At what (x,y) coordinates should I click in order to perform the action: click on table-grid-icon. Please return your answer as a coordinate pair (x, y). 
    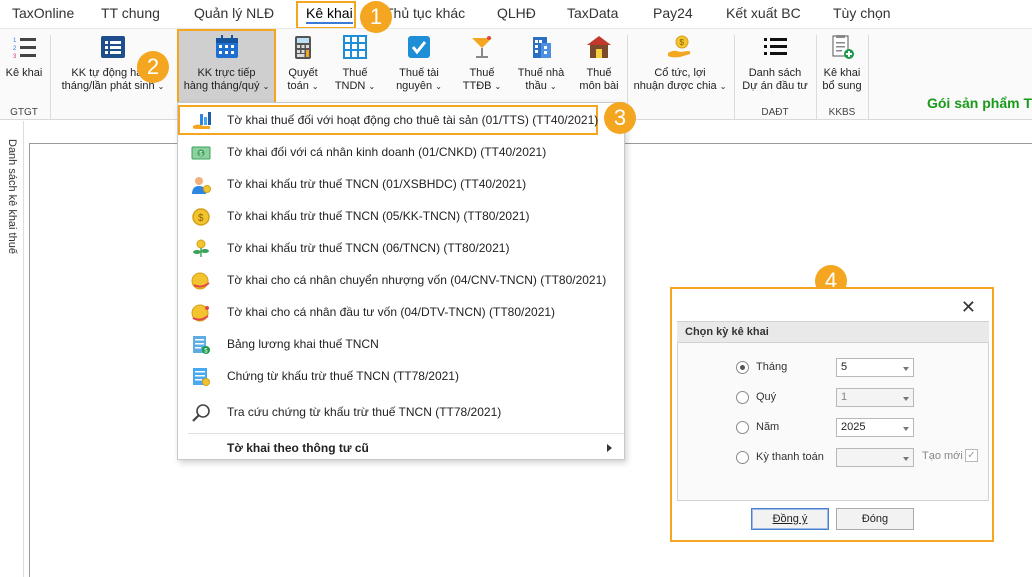
    Looking at the image, I should click on (355, 47).